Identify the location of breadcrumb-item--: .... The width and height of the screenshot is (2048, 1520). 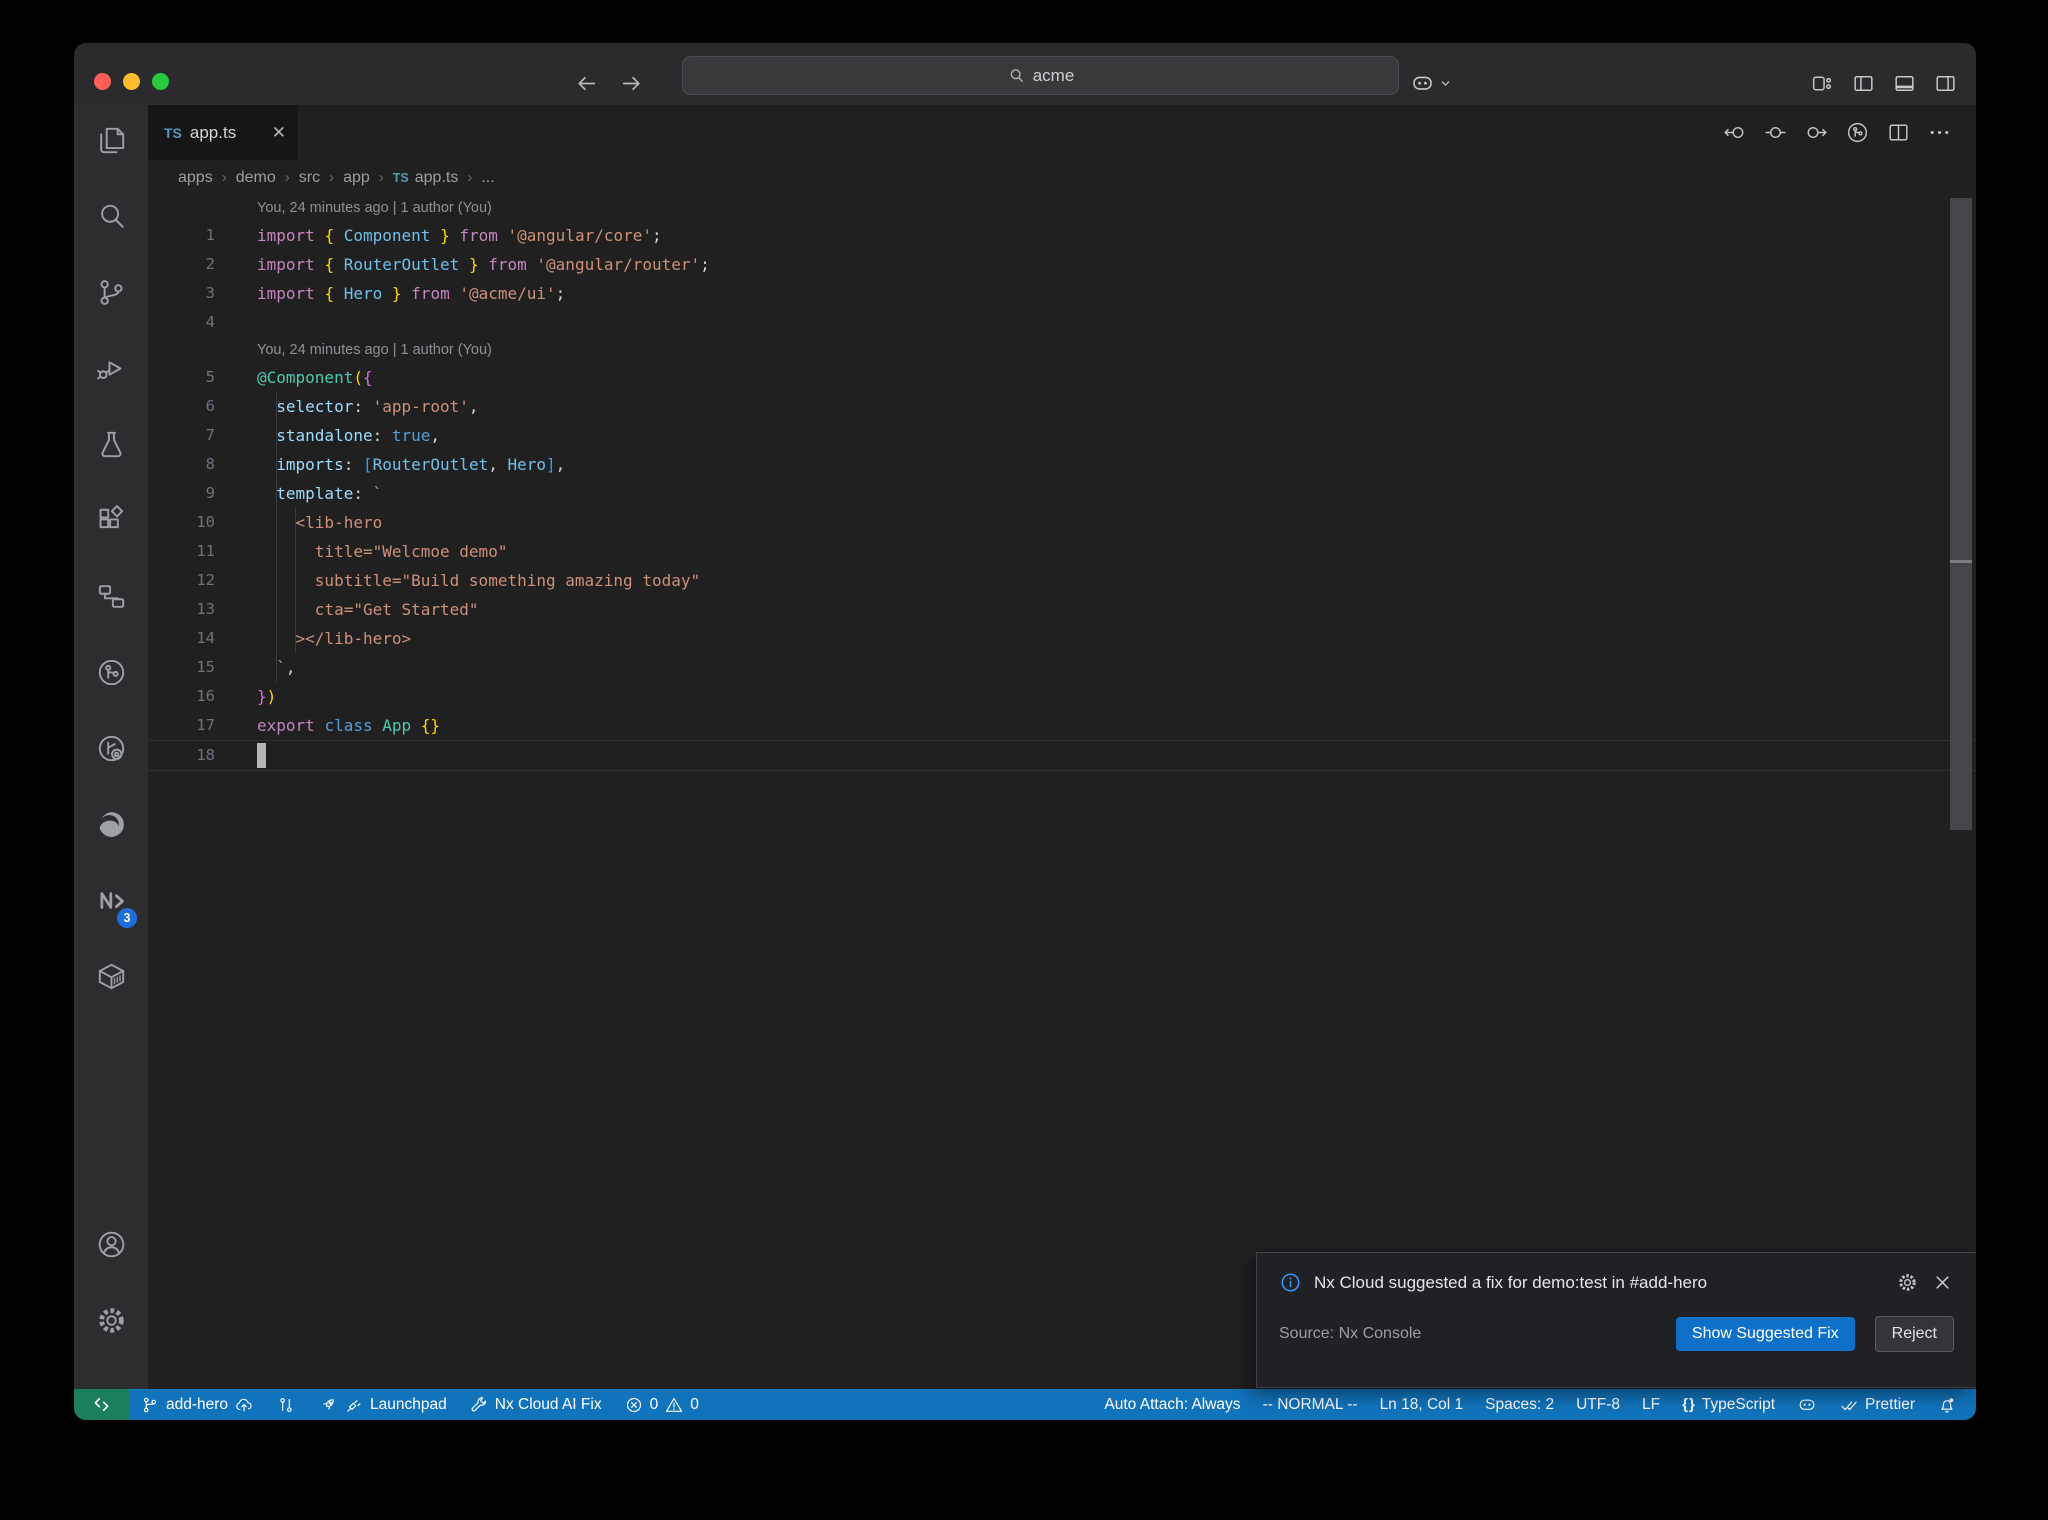
(487, 178).